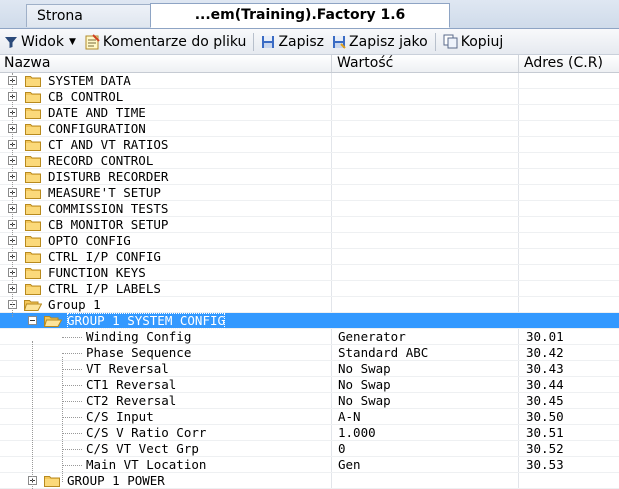  Describe the element at coordinates (545, 336) in the screenshot. I see `item-address: 30.01` at that location.